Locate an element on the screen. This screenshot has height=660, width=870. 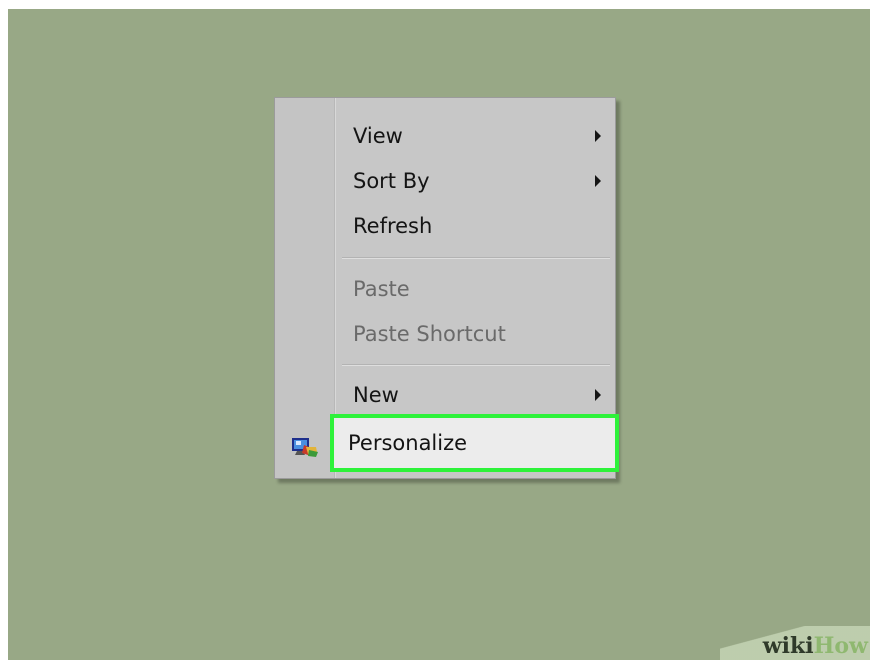
menu-item-label: Sort By is located at coordinates (391, 181).